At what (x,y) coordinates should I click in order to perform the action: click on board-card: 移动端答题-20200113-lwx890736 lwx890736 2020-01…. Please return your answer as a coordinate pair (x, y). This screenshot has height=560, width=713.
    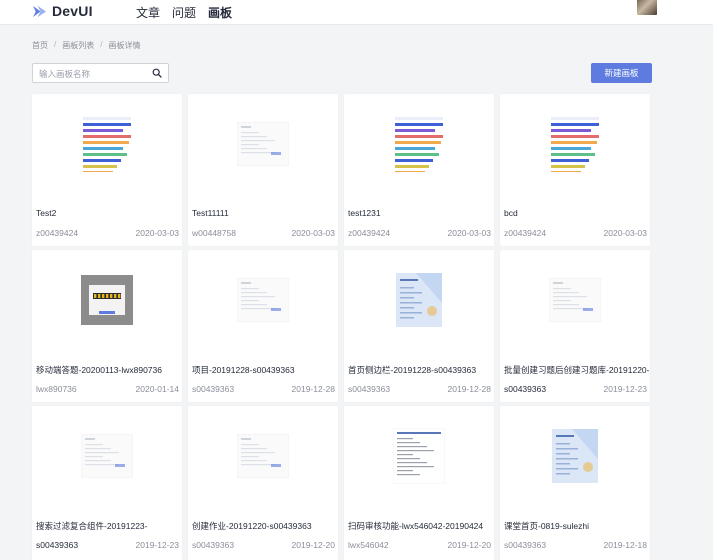
    Looking at the image, I should click on (107, 326).